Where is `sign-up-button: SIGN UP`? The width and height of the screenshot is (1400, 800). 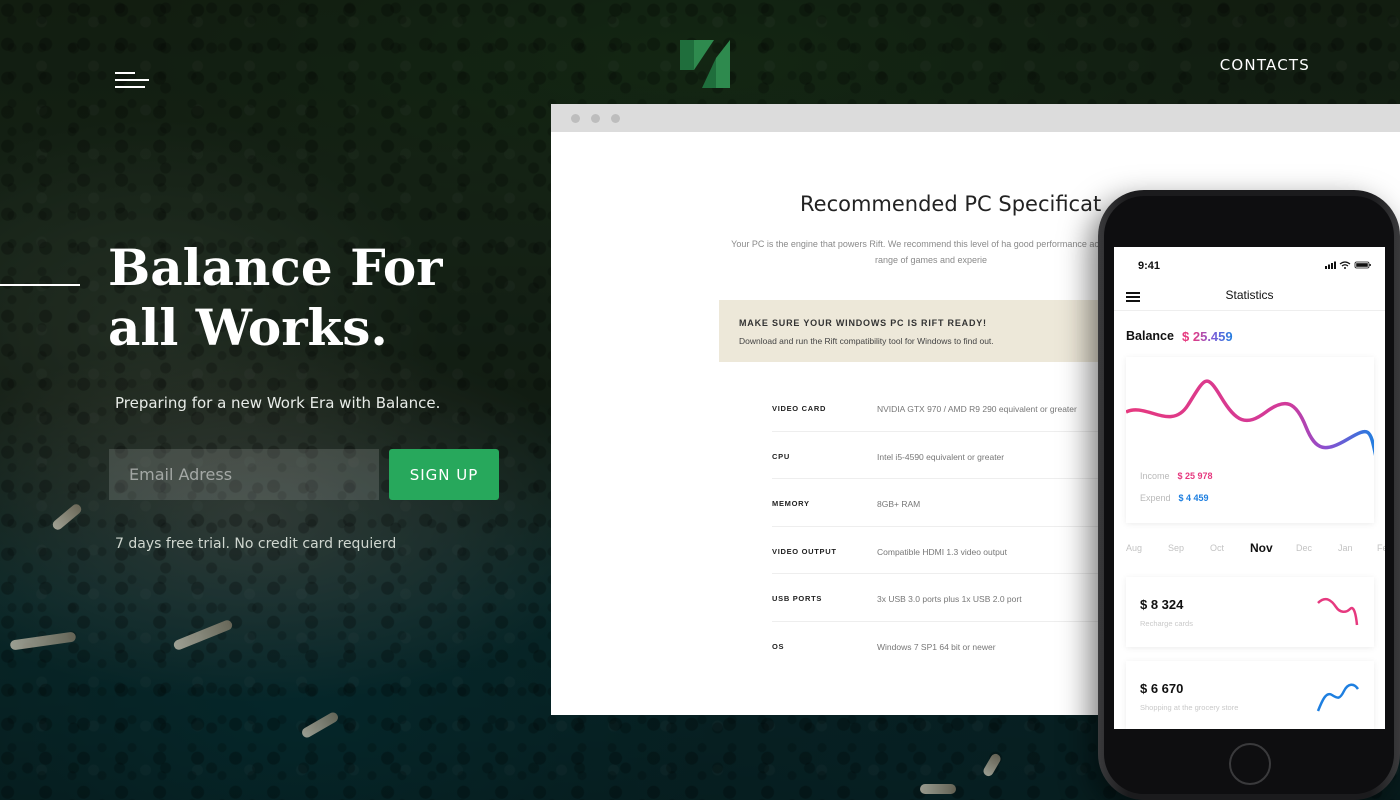 sign-up-button: SIGN UP is located at coordinates (444, 474).